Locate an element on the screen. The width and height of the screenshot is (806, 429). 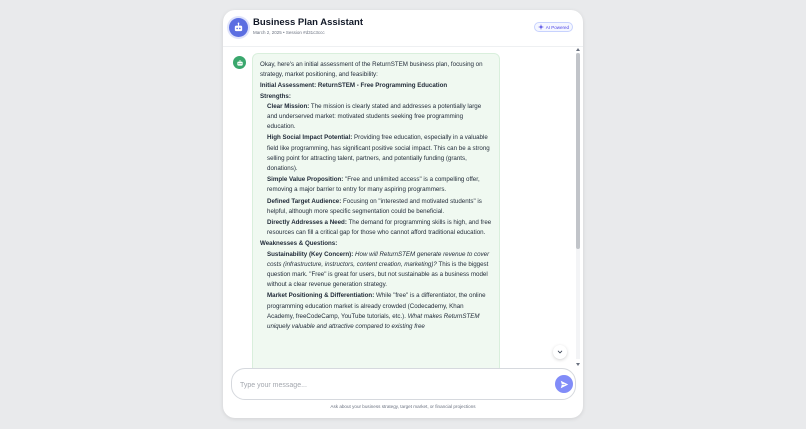
message-scrollbar is located at coordinates (578, 208).